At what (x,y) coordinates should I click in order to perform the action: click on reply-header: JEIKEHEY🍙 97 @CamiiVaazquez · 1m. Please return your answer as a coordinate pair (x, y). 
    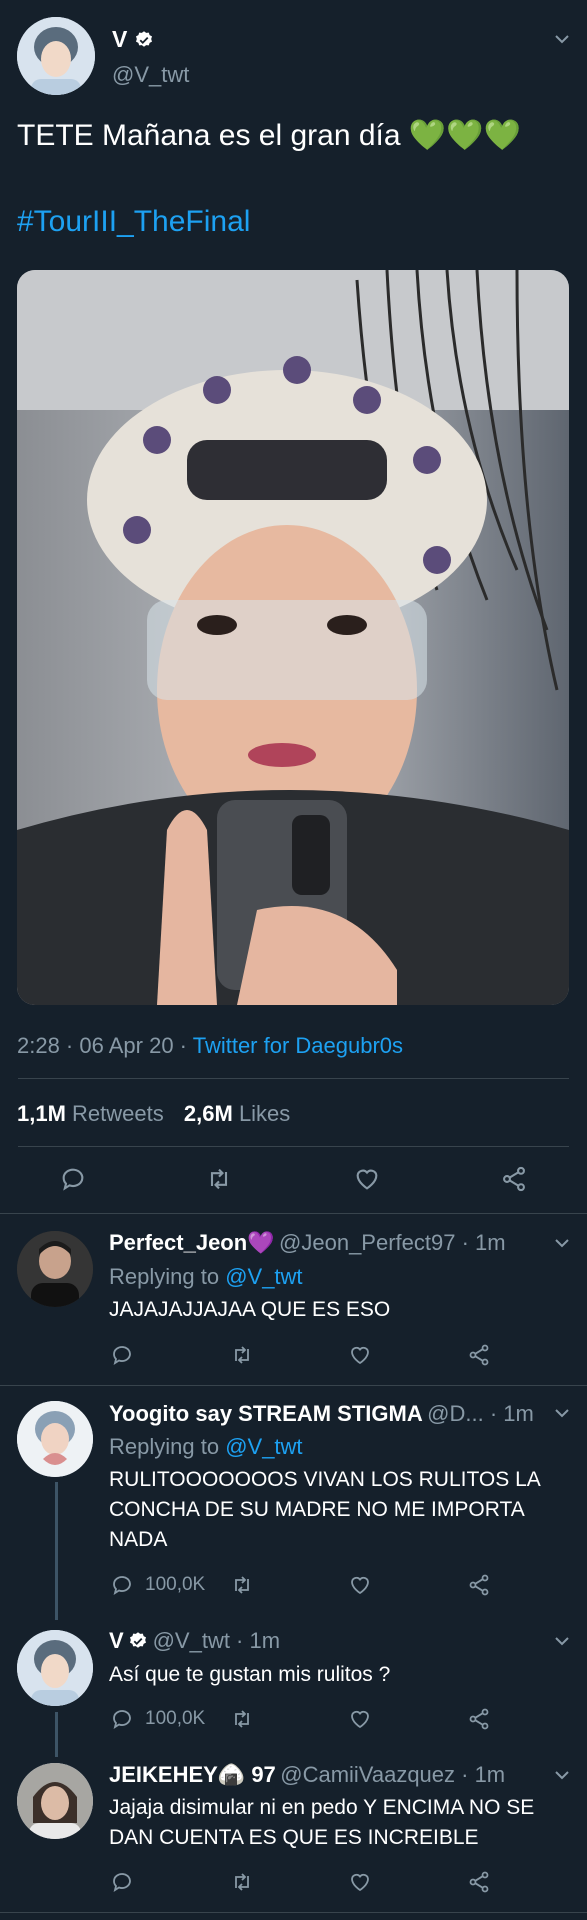
    Looking at the image, I should click on (307, 1775).